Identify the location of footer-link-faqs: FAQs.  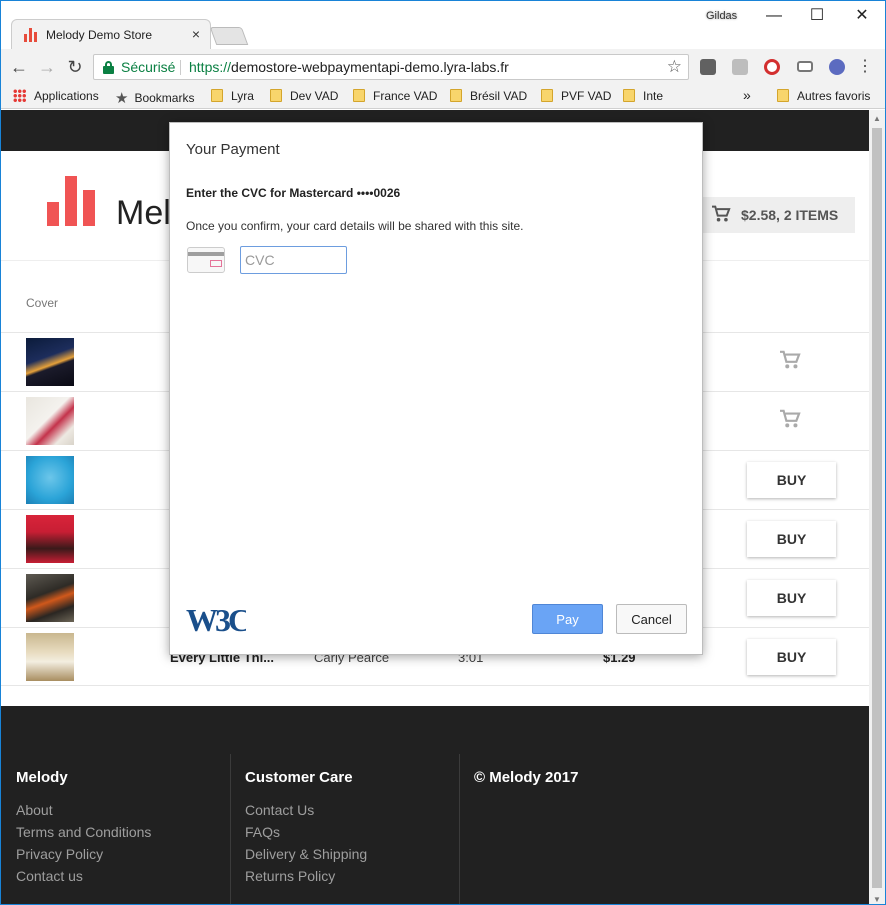
(306, 832).